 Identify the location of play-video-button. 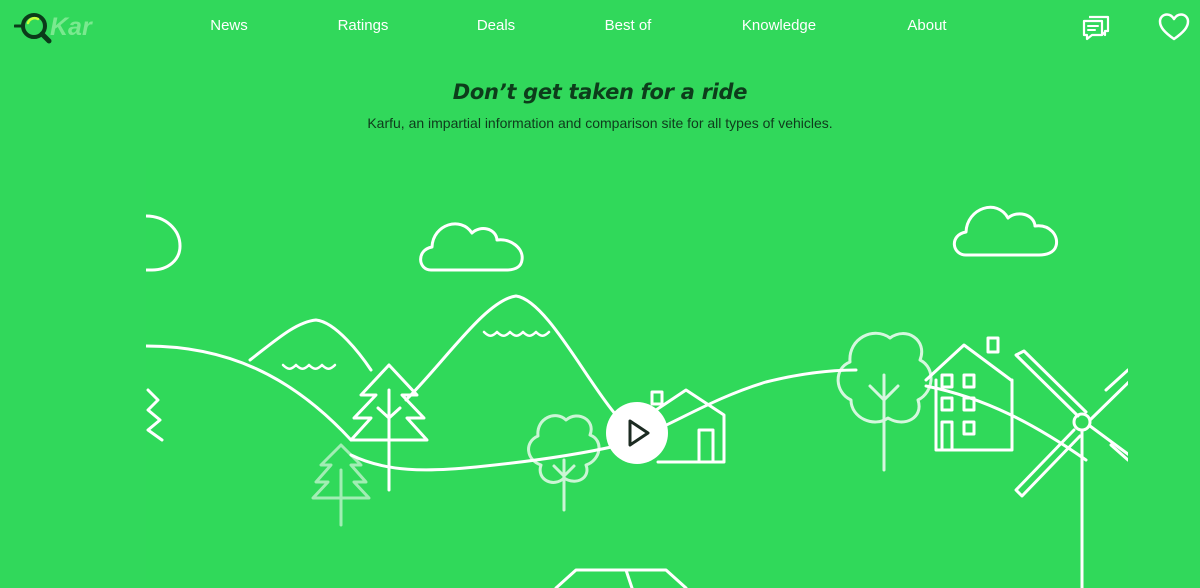
(637, 433).